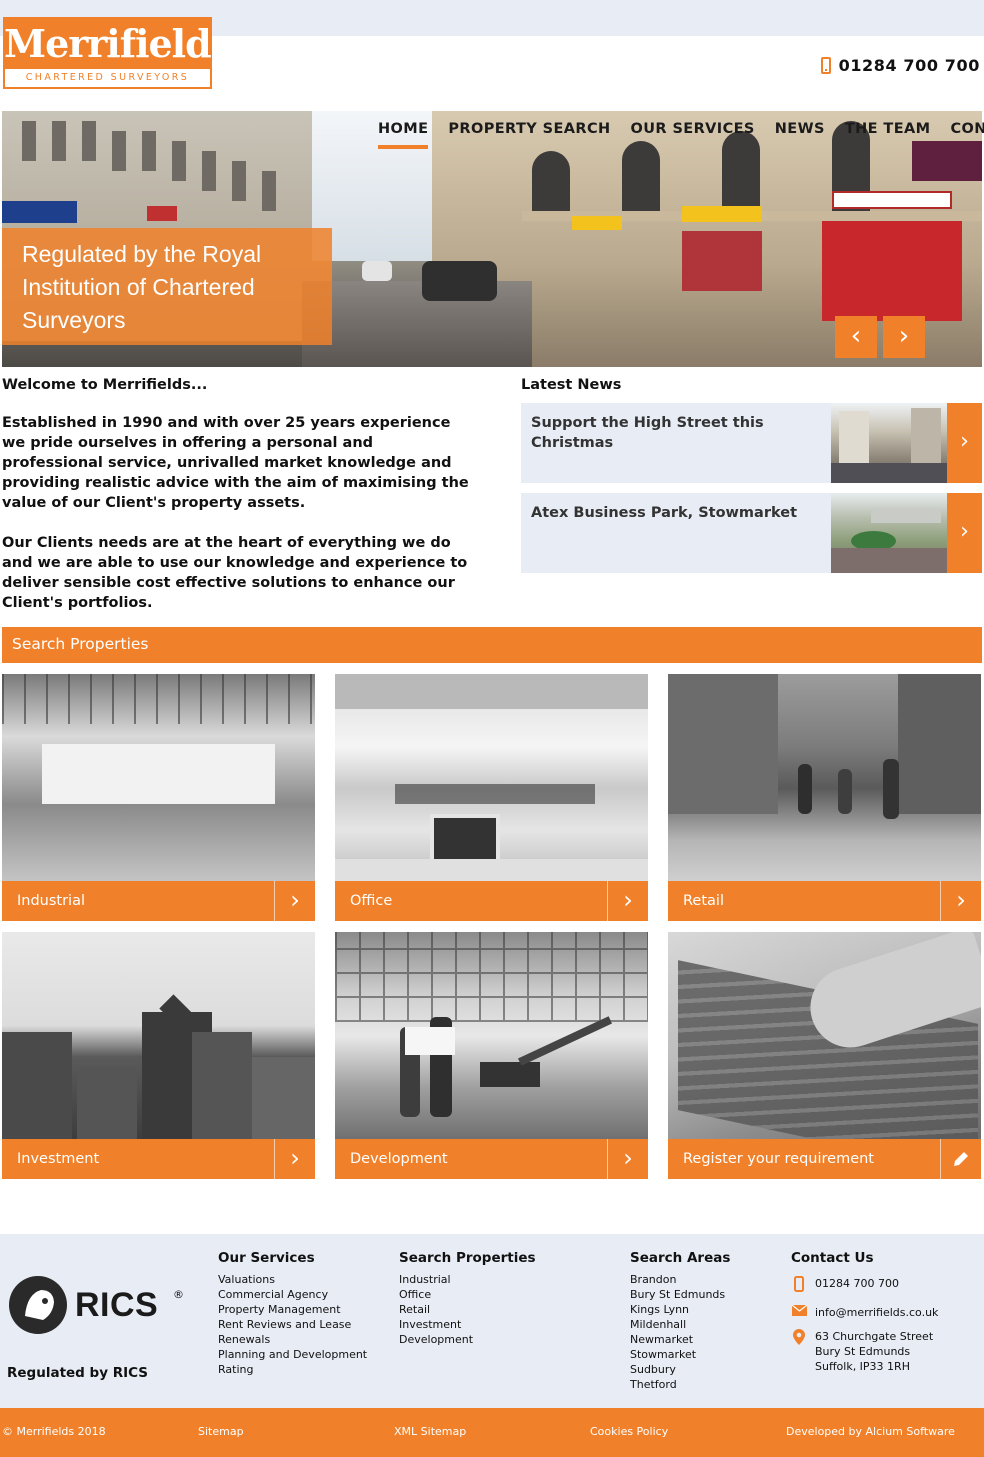 This screenshot has width=984, height=1457. What do you see at coordinates (467, 1279) in the screenshot?
I see `footer-link: Industrial` at bounding box center [467, 1279].